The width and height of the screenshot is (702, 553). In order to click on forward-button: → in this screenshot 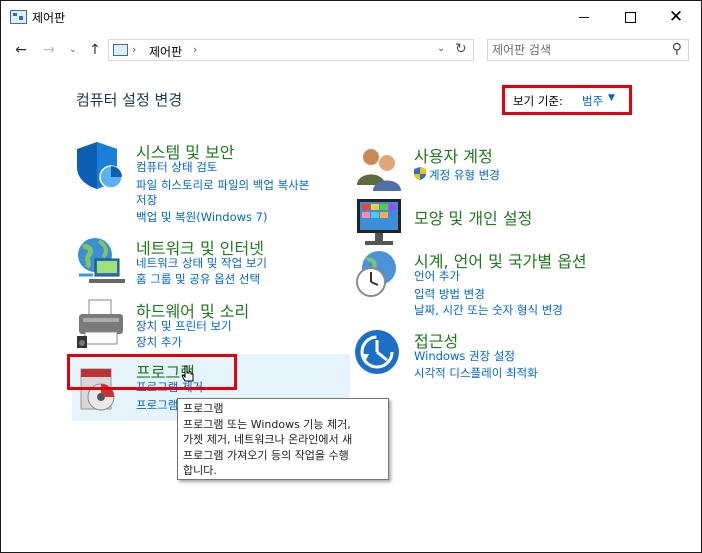, I will do `click(49, 50)`.